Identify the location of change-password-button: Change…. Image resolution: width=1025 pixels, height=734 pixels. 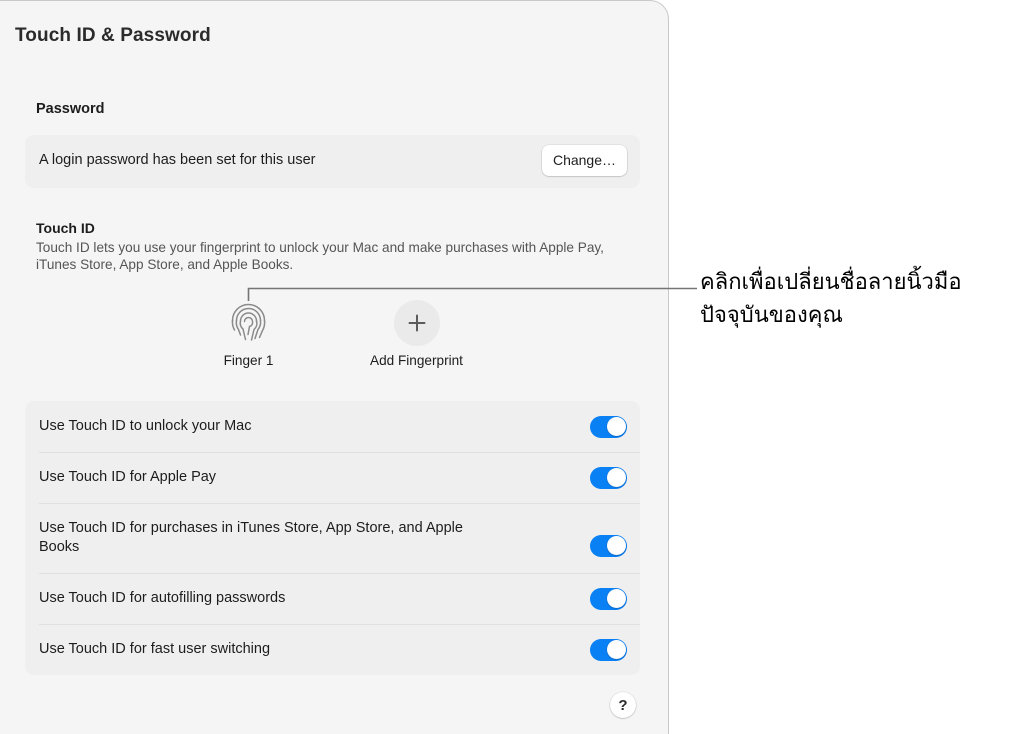
(584, 160).